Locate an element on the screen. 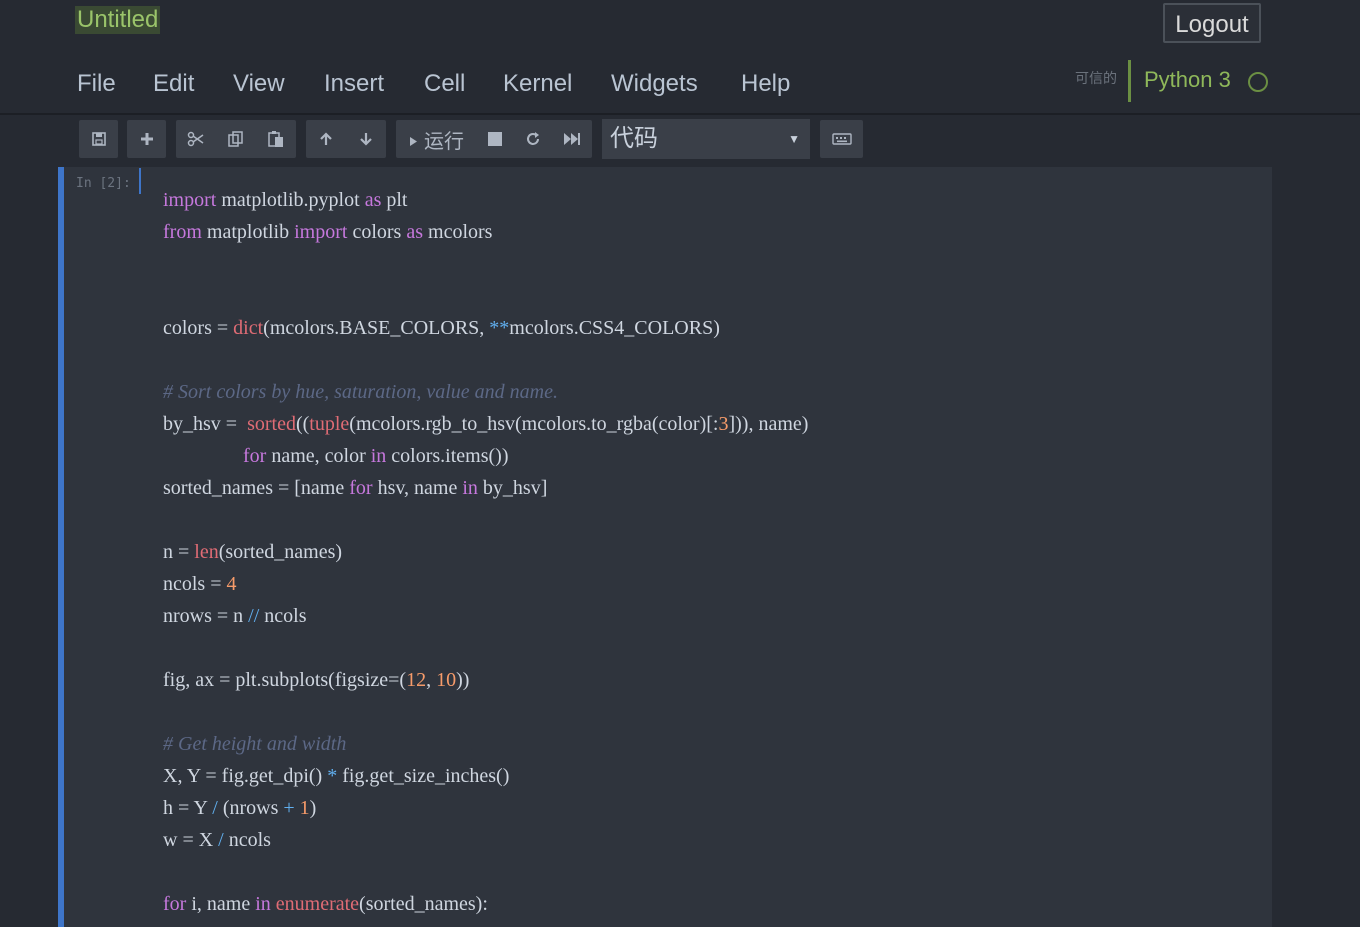  code-line: h = Y / (nrows + 1) is located at coordinates (240, 808).